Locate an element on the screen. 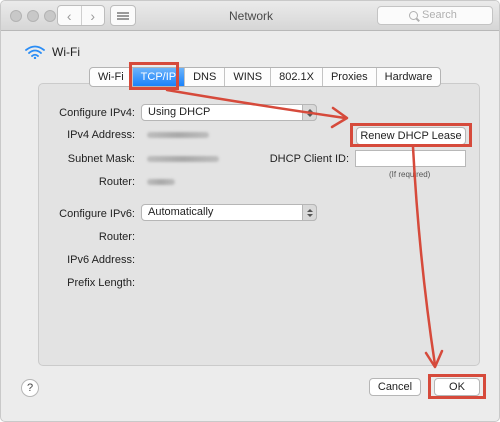  help-icon: ? is located at coordinates (30, 388).